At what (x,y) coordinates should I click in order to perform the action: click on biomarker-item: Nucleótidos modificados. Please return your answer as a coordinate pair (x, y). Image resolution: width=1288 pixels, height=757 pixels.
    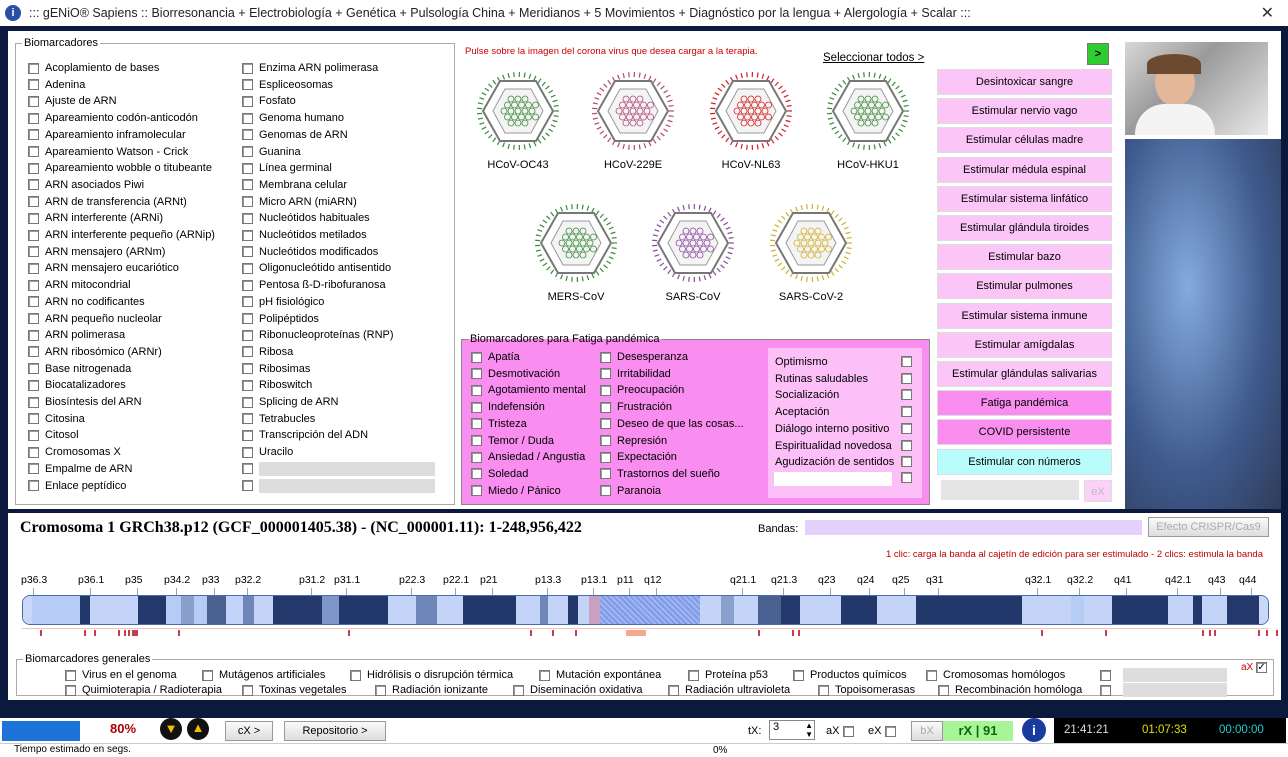
    Looking at the image, I should click on (310, 252).